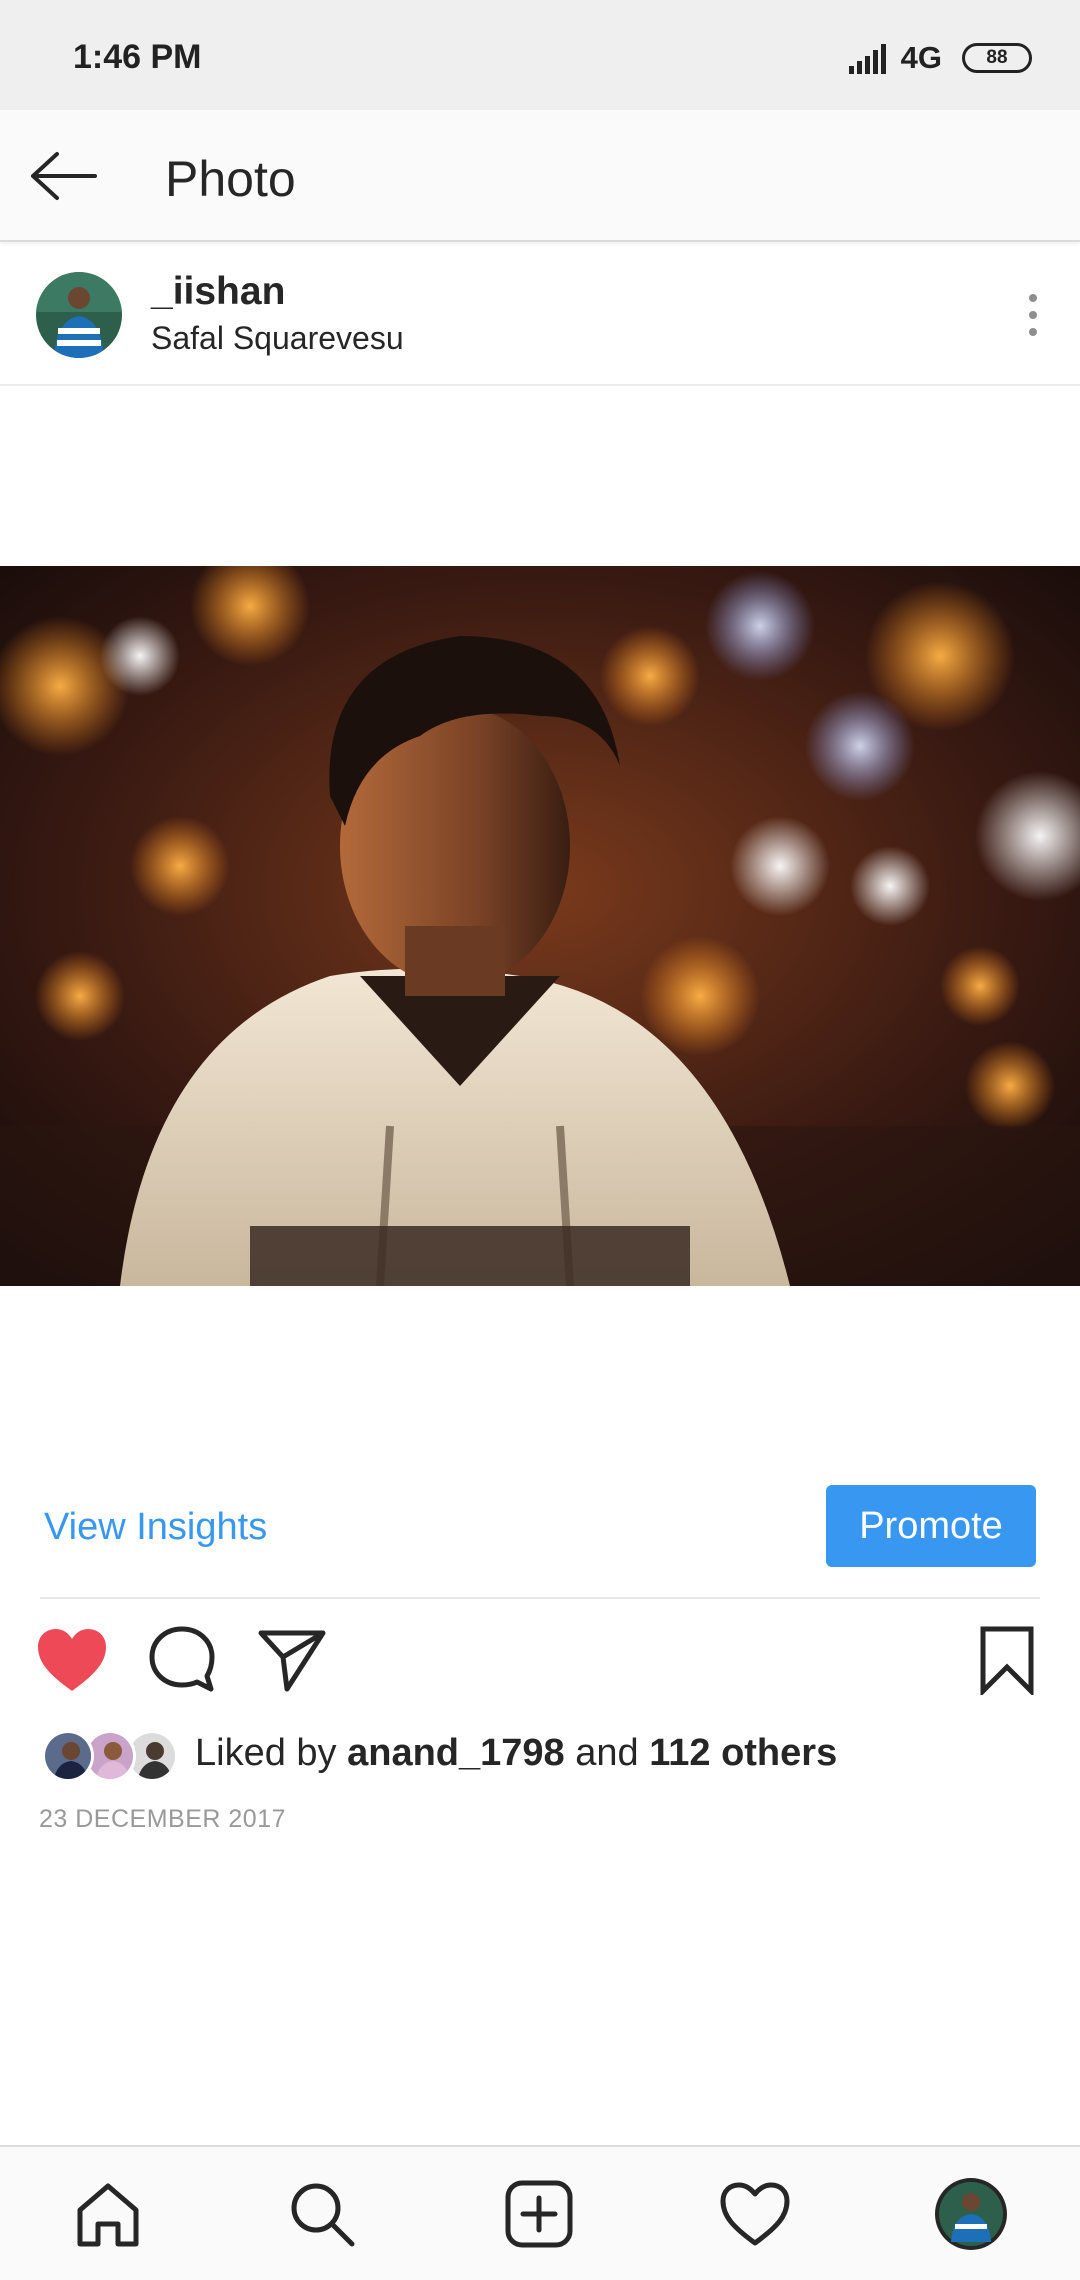  Describe the element at coordinates (540, 176) in the screenshot. I see `app-bar: Photo` at that location.